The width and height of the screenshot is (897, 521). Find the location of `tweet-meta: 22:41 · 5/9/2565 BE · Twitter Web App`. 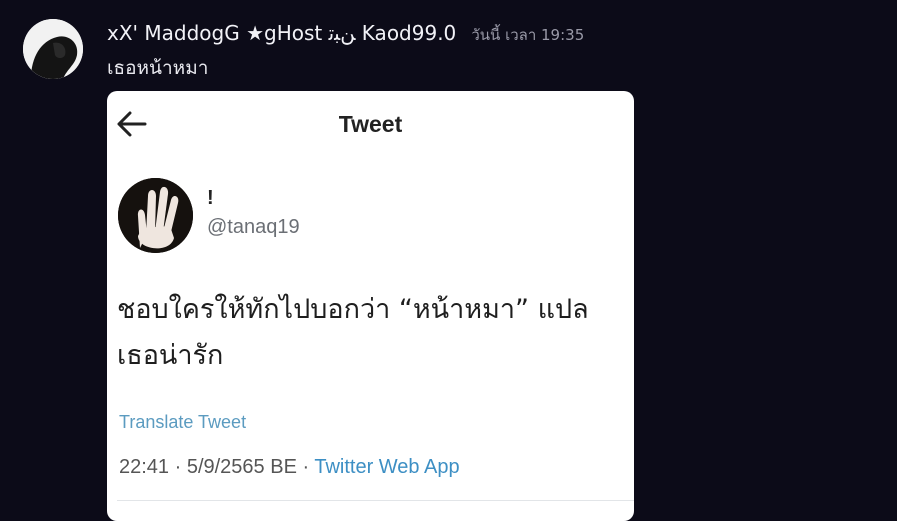

tweet-meta: 22:41 · 5/9/2565 BE · Twitter Web App is located at coordinates (289, 467).